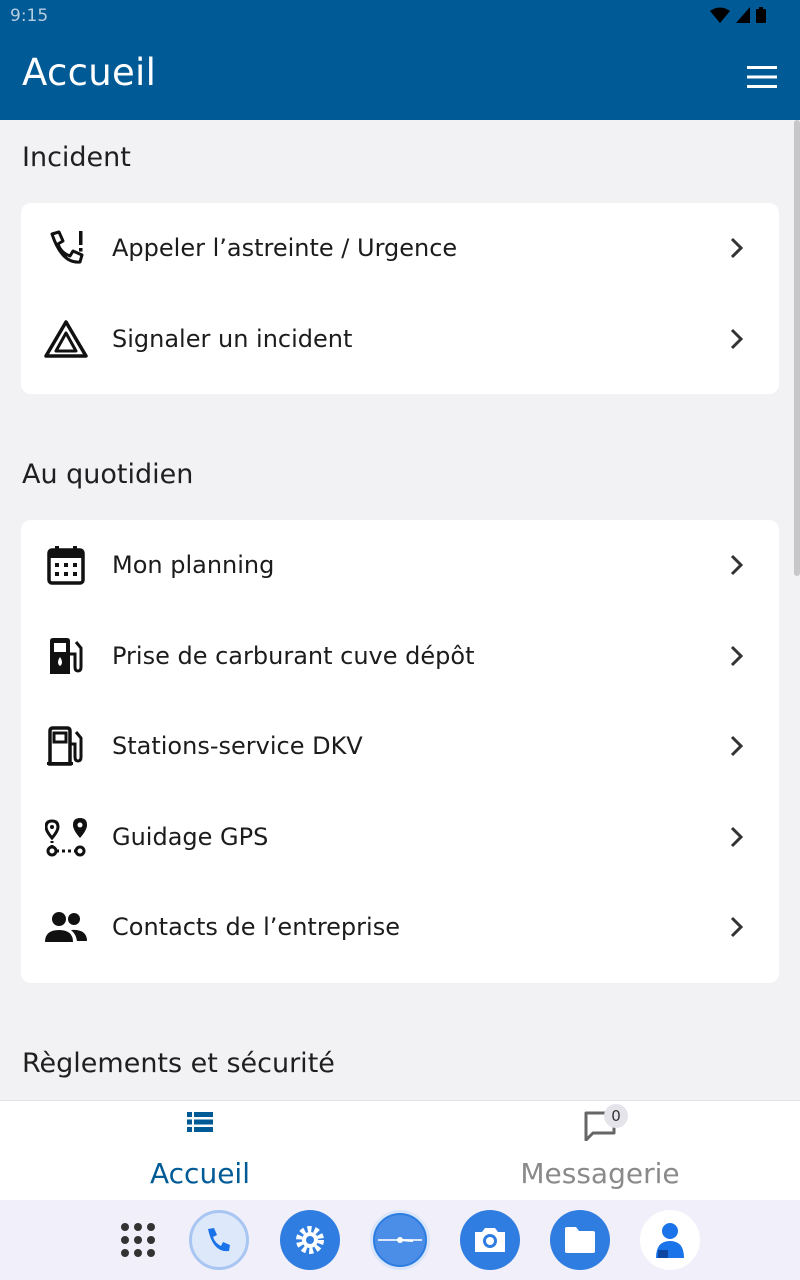 The image size is (800, 1280). I want to click on list-item-label: Mon planning, so click(193, 565).